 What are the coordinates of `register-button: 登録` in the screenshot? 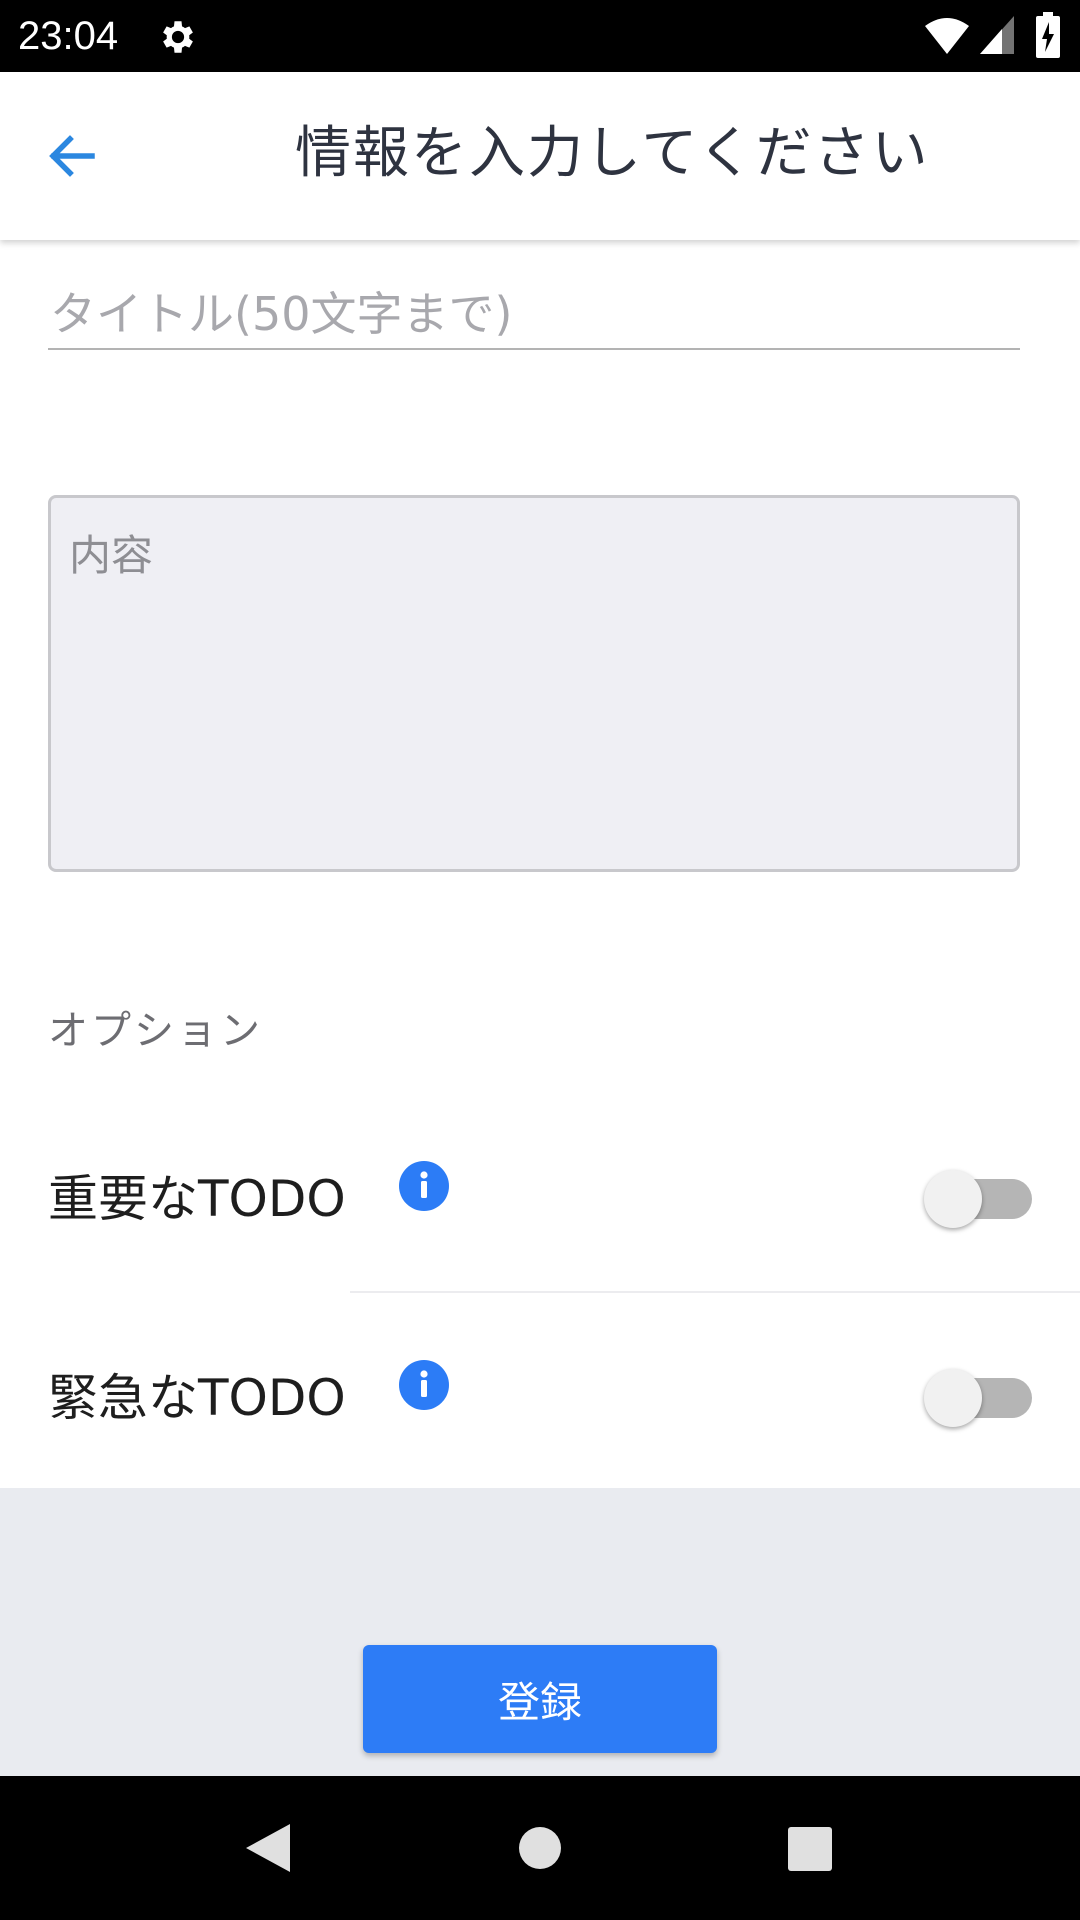 It's located at (540, 1699).